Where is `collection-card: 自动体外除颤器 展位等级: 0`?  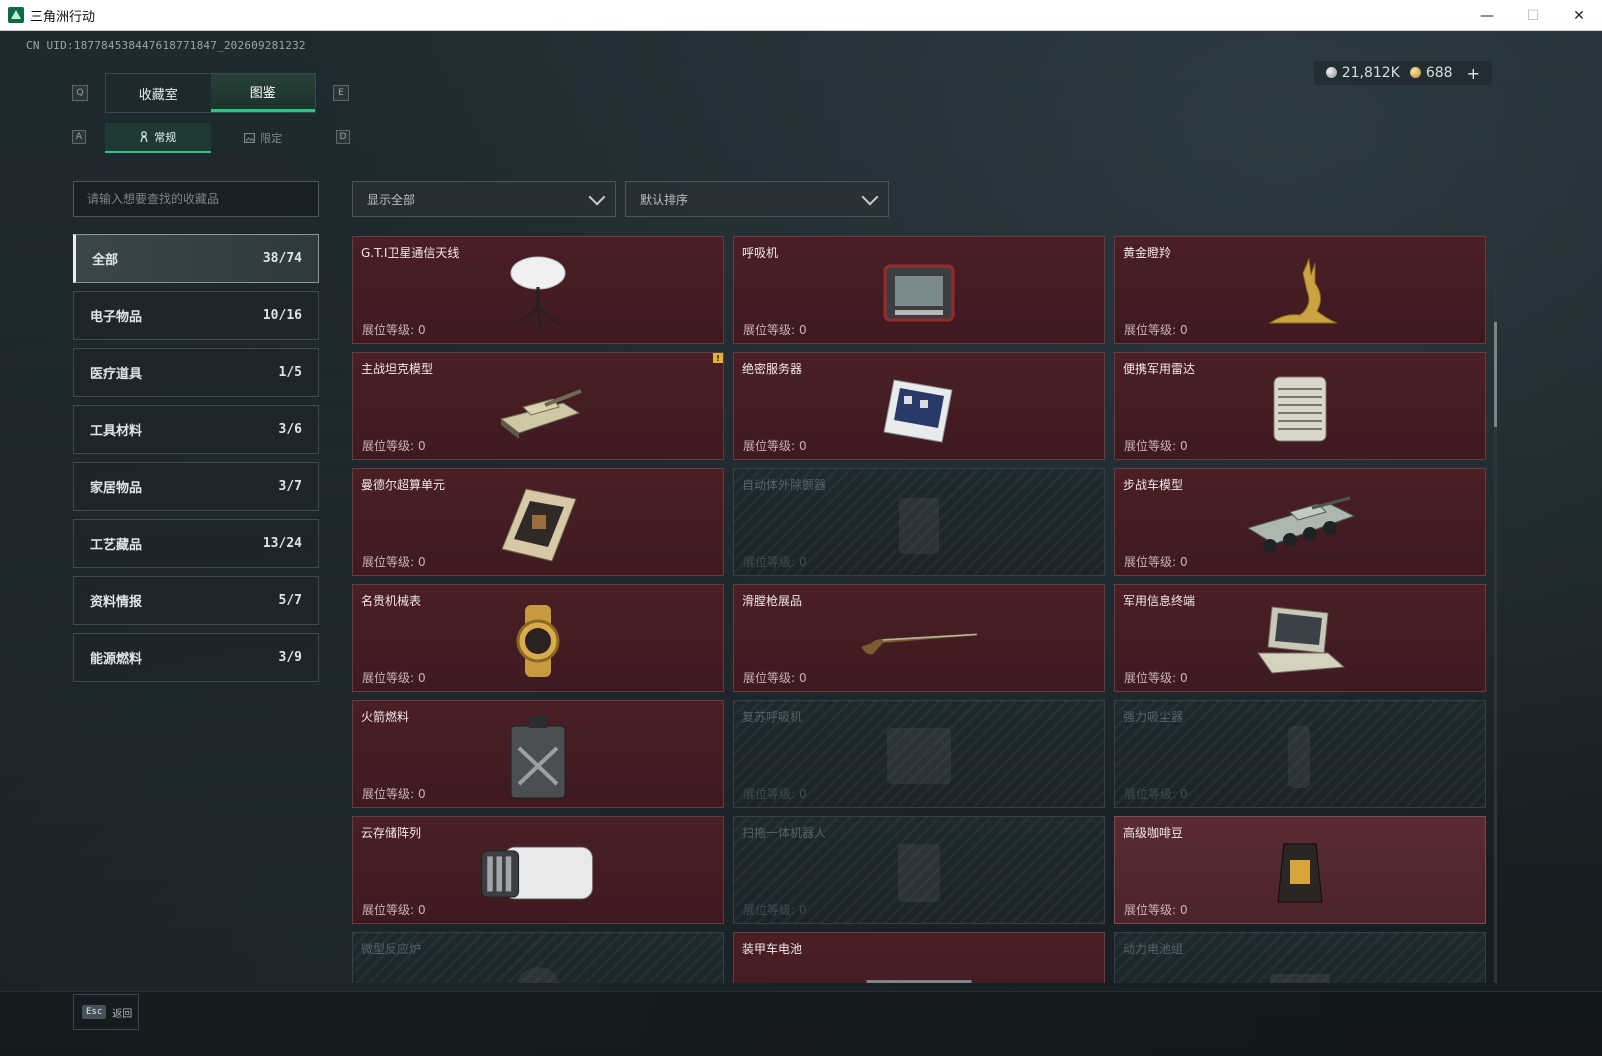 collection-card: 自动体外除颤器 展位等级: 0 is located at coordinates (919, 522).